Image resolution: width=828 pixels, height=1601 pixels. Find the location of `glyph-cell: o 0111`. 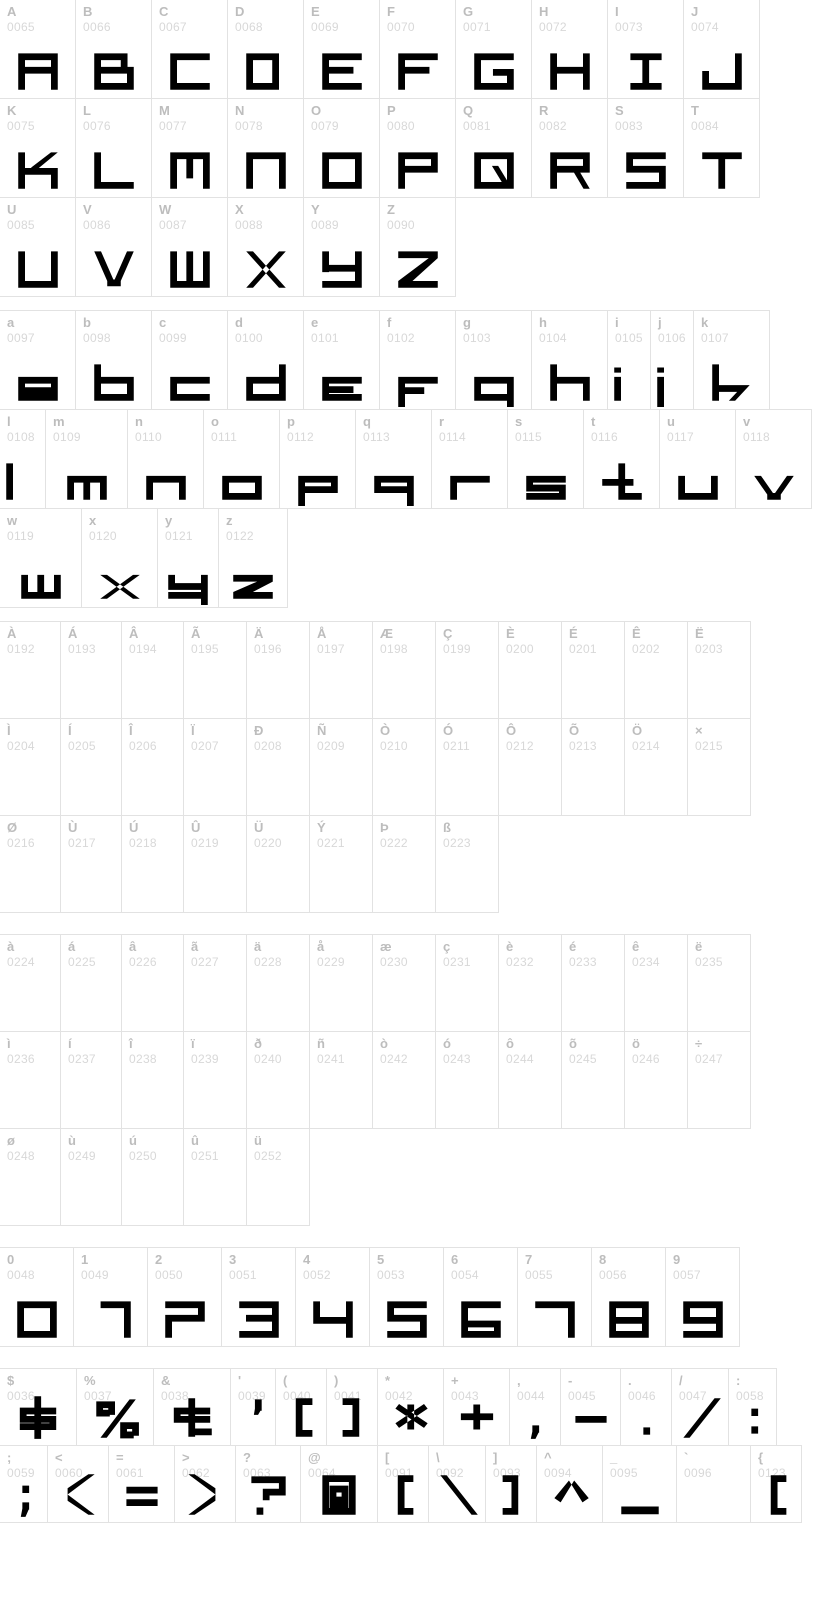

glyph-cell: o 0111 is located at coordinates (241, 459).